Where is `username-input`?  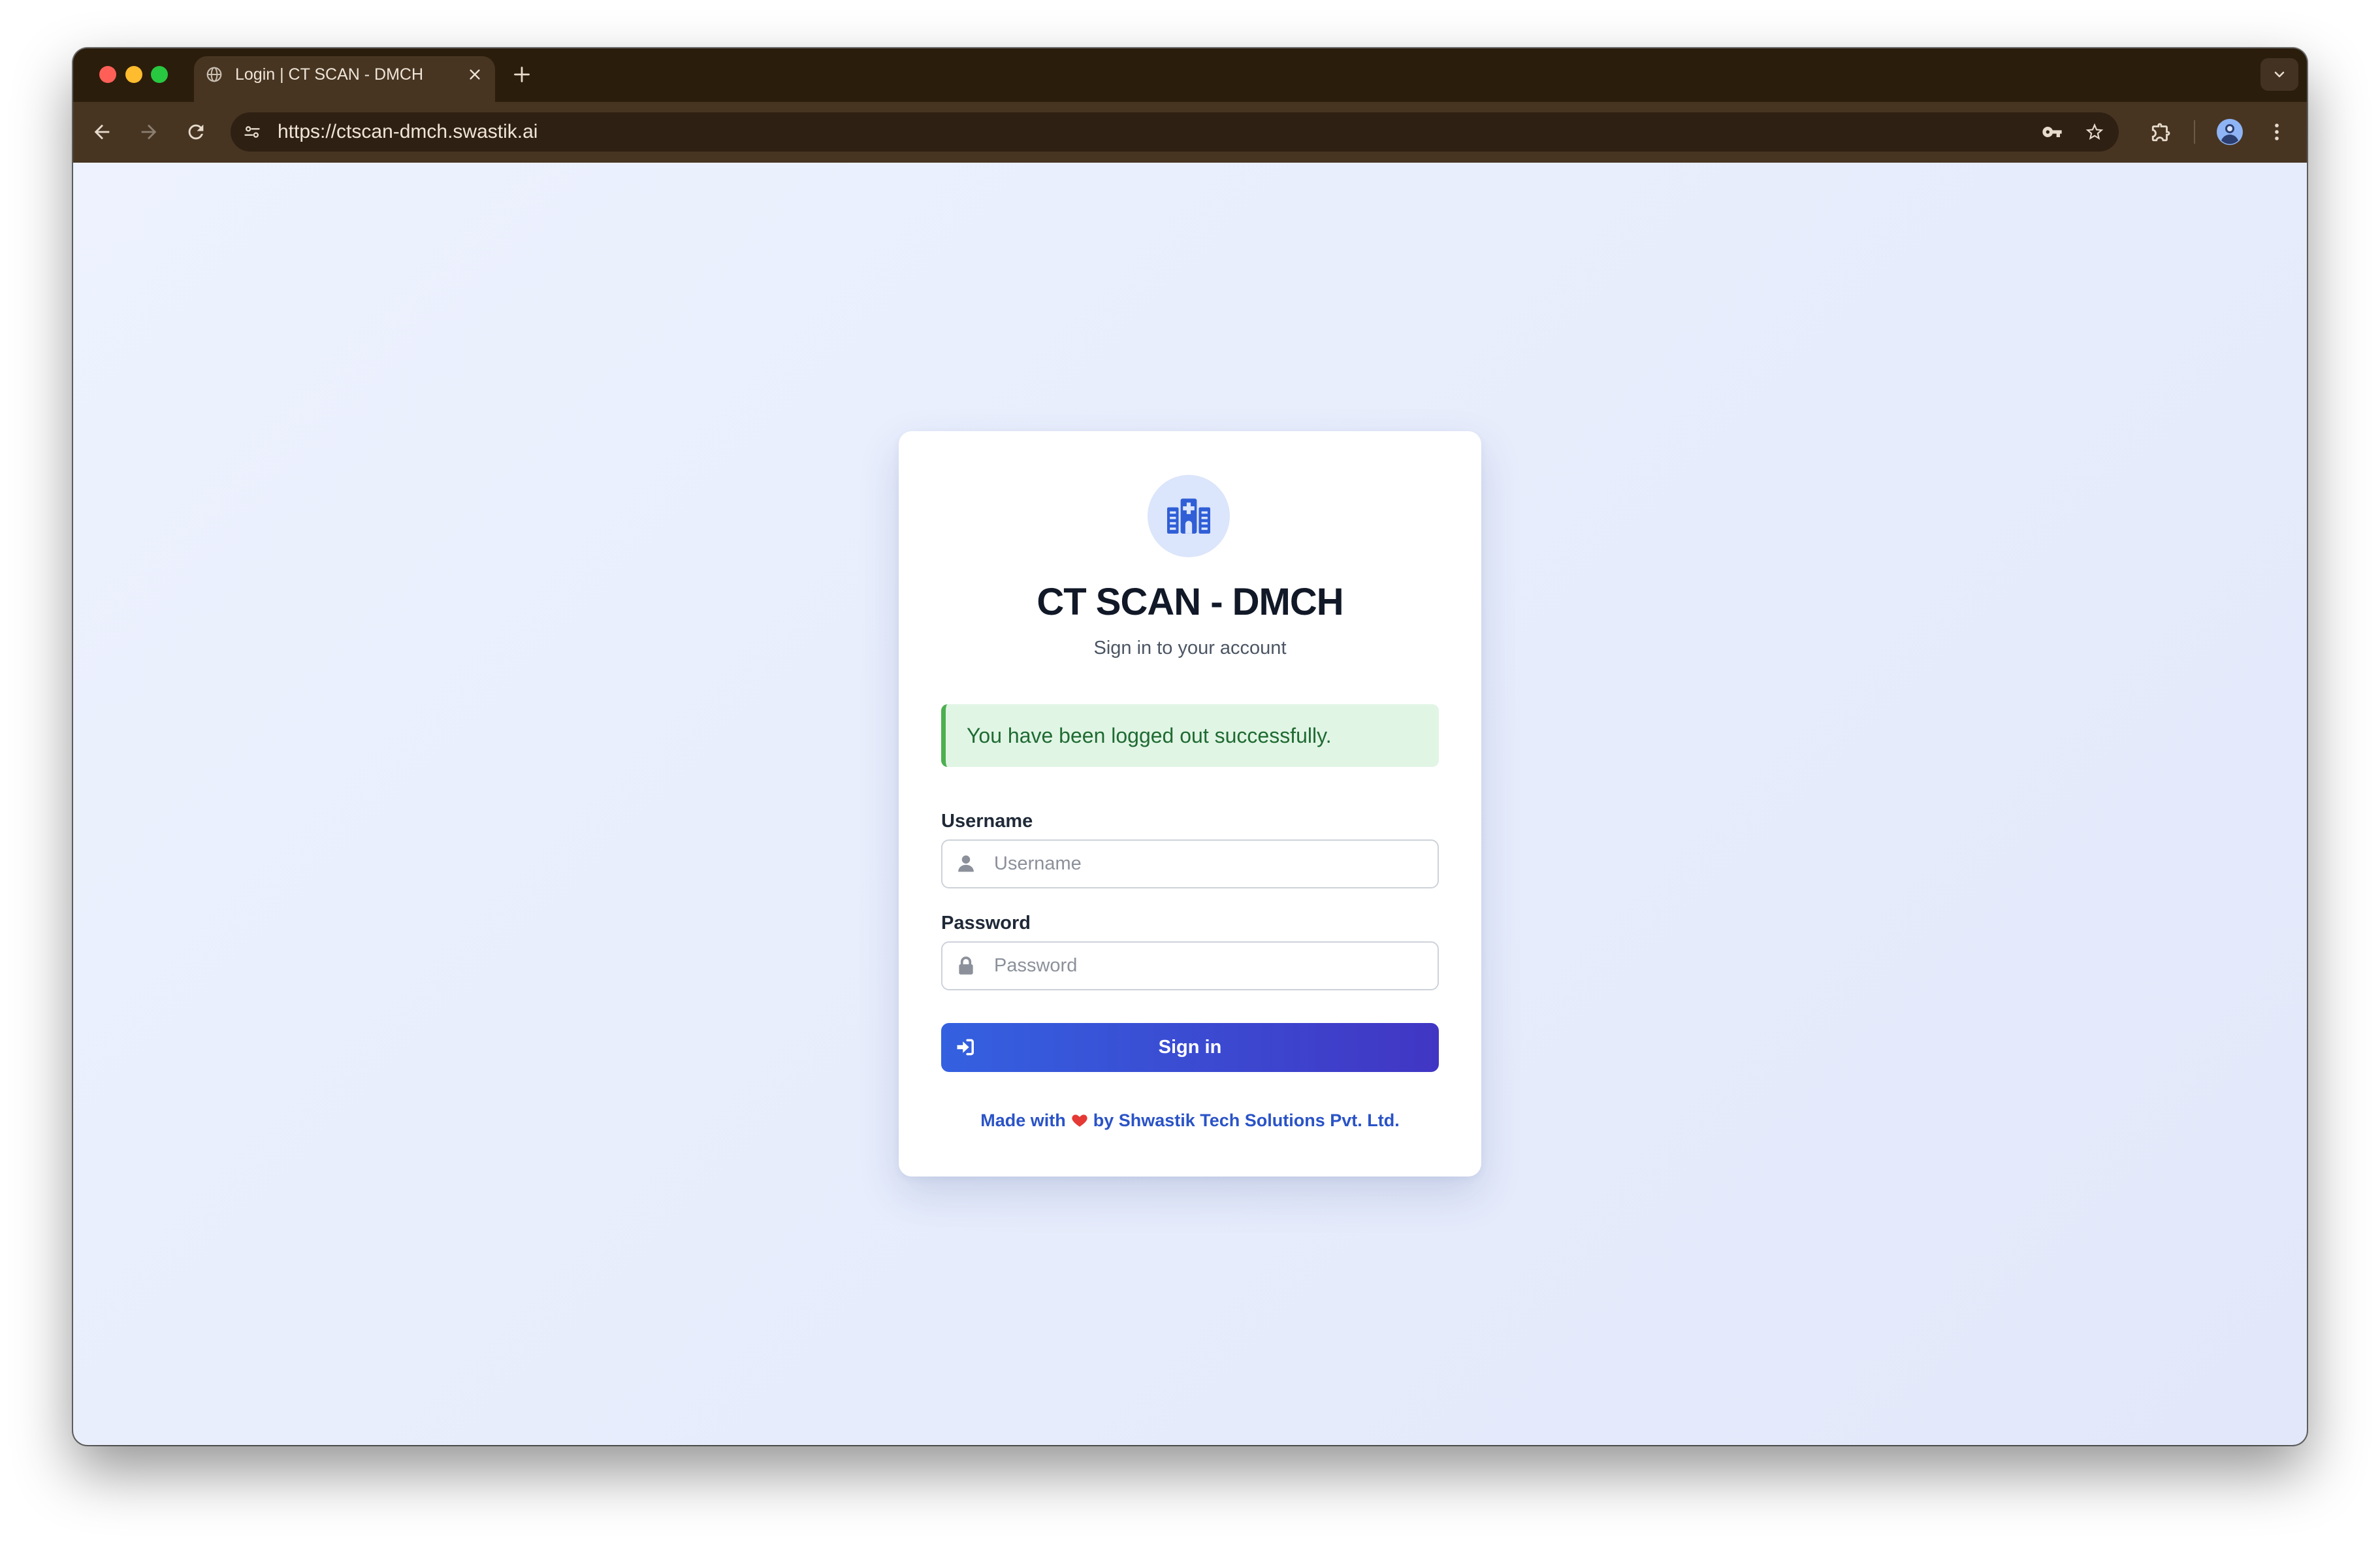
username-input is located at coordinates (1190, 864).